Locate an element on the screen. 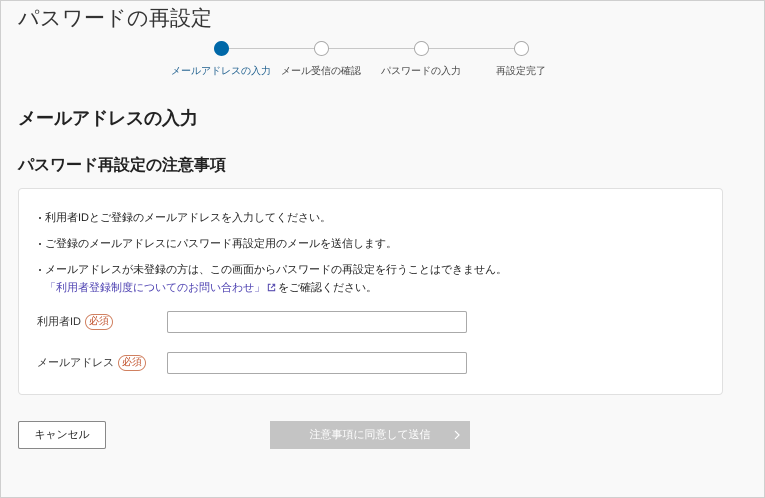  field-label: 利用者ID is located at coordinates (59, 322).